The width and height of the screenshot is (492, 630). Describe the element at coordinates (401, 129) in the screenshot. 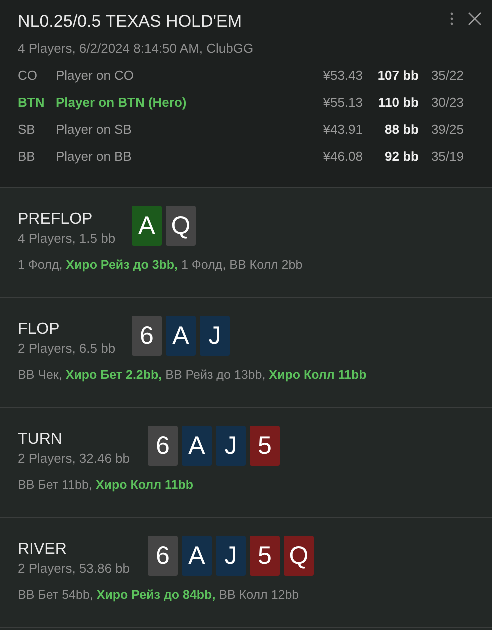

I see `player-big-blinds: 88 bb` at that location.